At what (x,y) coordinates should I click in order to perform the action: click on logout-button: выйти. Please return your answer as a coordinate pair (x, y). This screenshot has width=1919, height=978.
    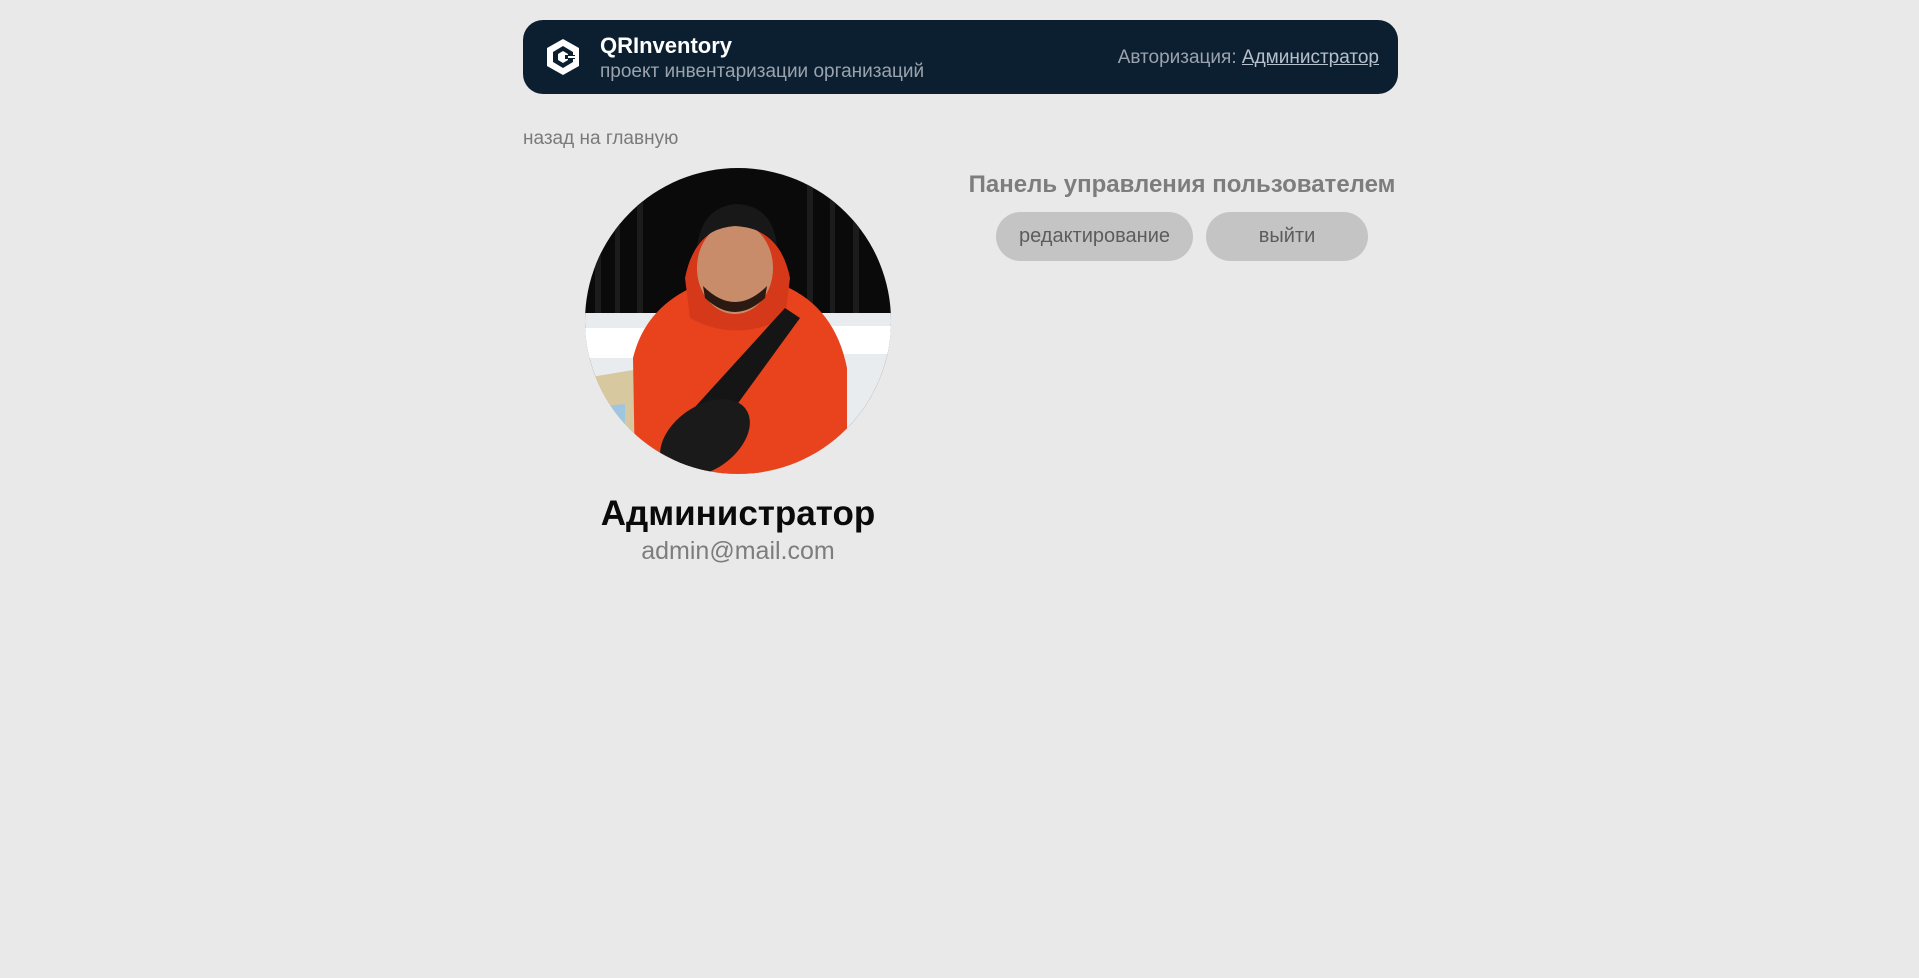
    Looking at the image, I should click on (1287, 236).